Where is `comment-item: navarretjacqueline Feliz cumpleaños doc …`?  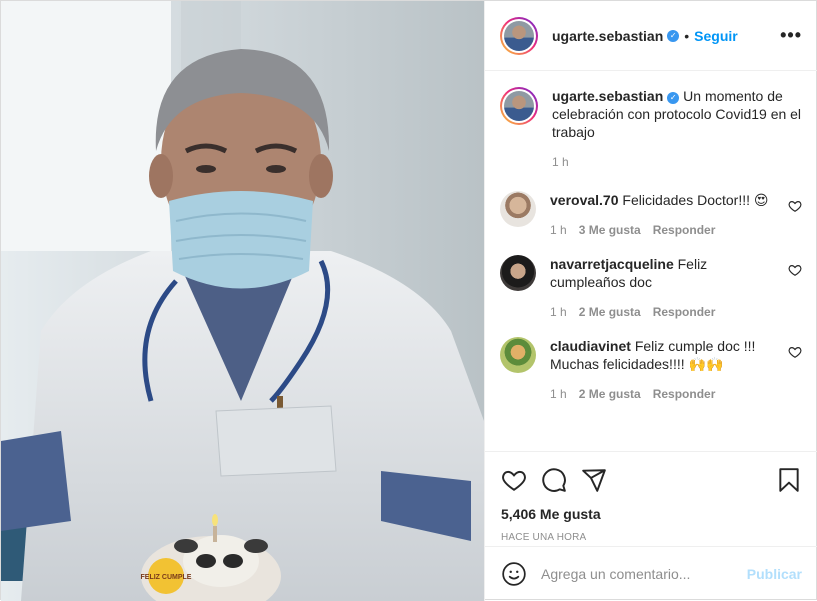 comment-item: navarretjacqueline Feliz cumpleaños doc … is located at coordinates (651, 288).